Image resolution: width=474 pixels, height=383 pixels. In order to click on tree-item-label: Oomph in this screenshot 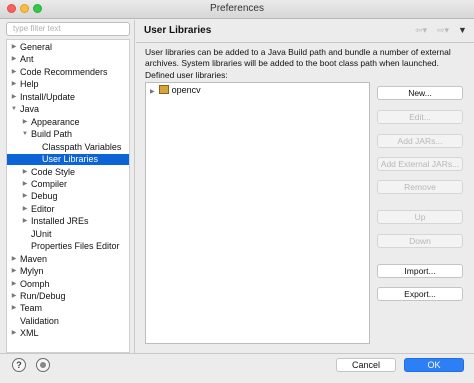, I will do `click(35, 283)`.